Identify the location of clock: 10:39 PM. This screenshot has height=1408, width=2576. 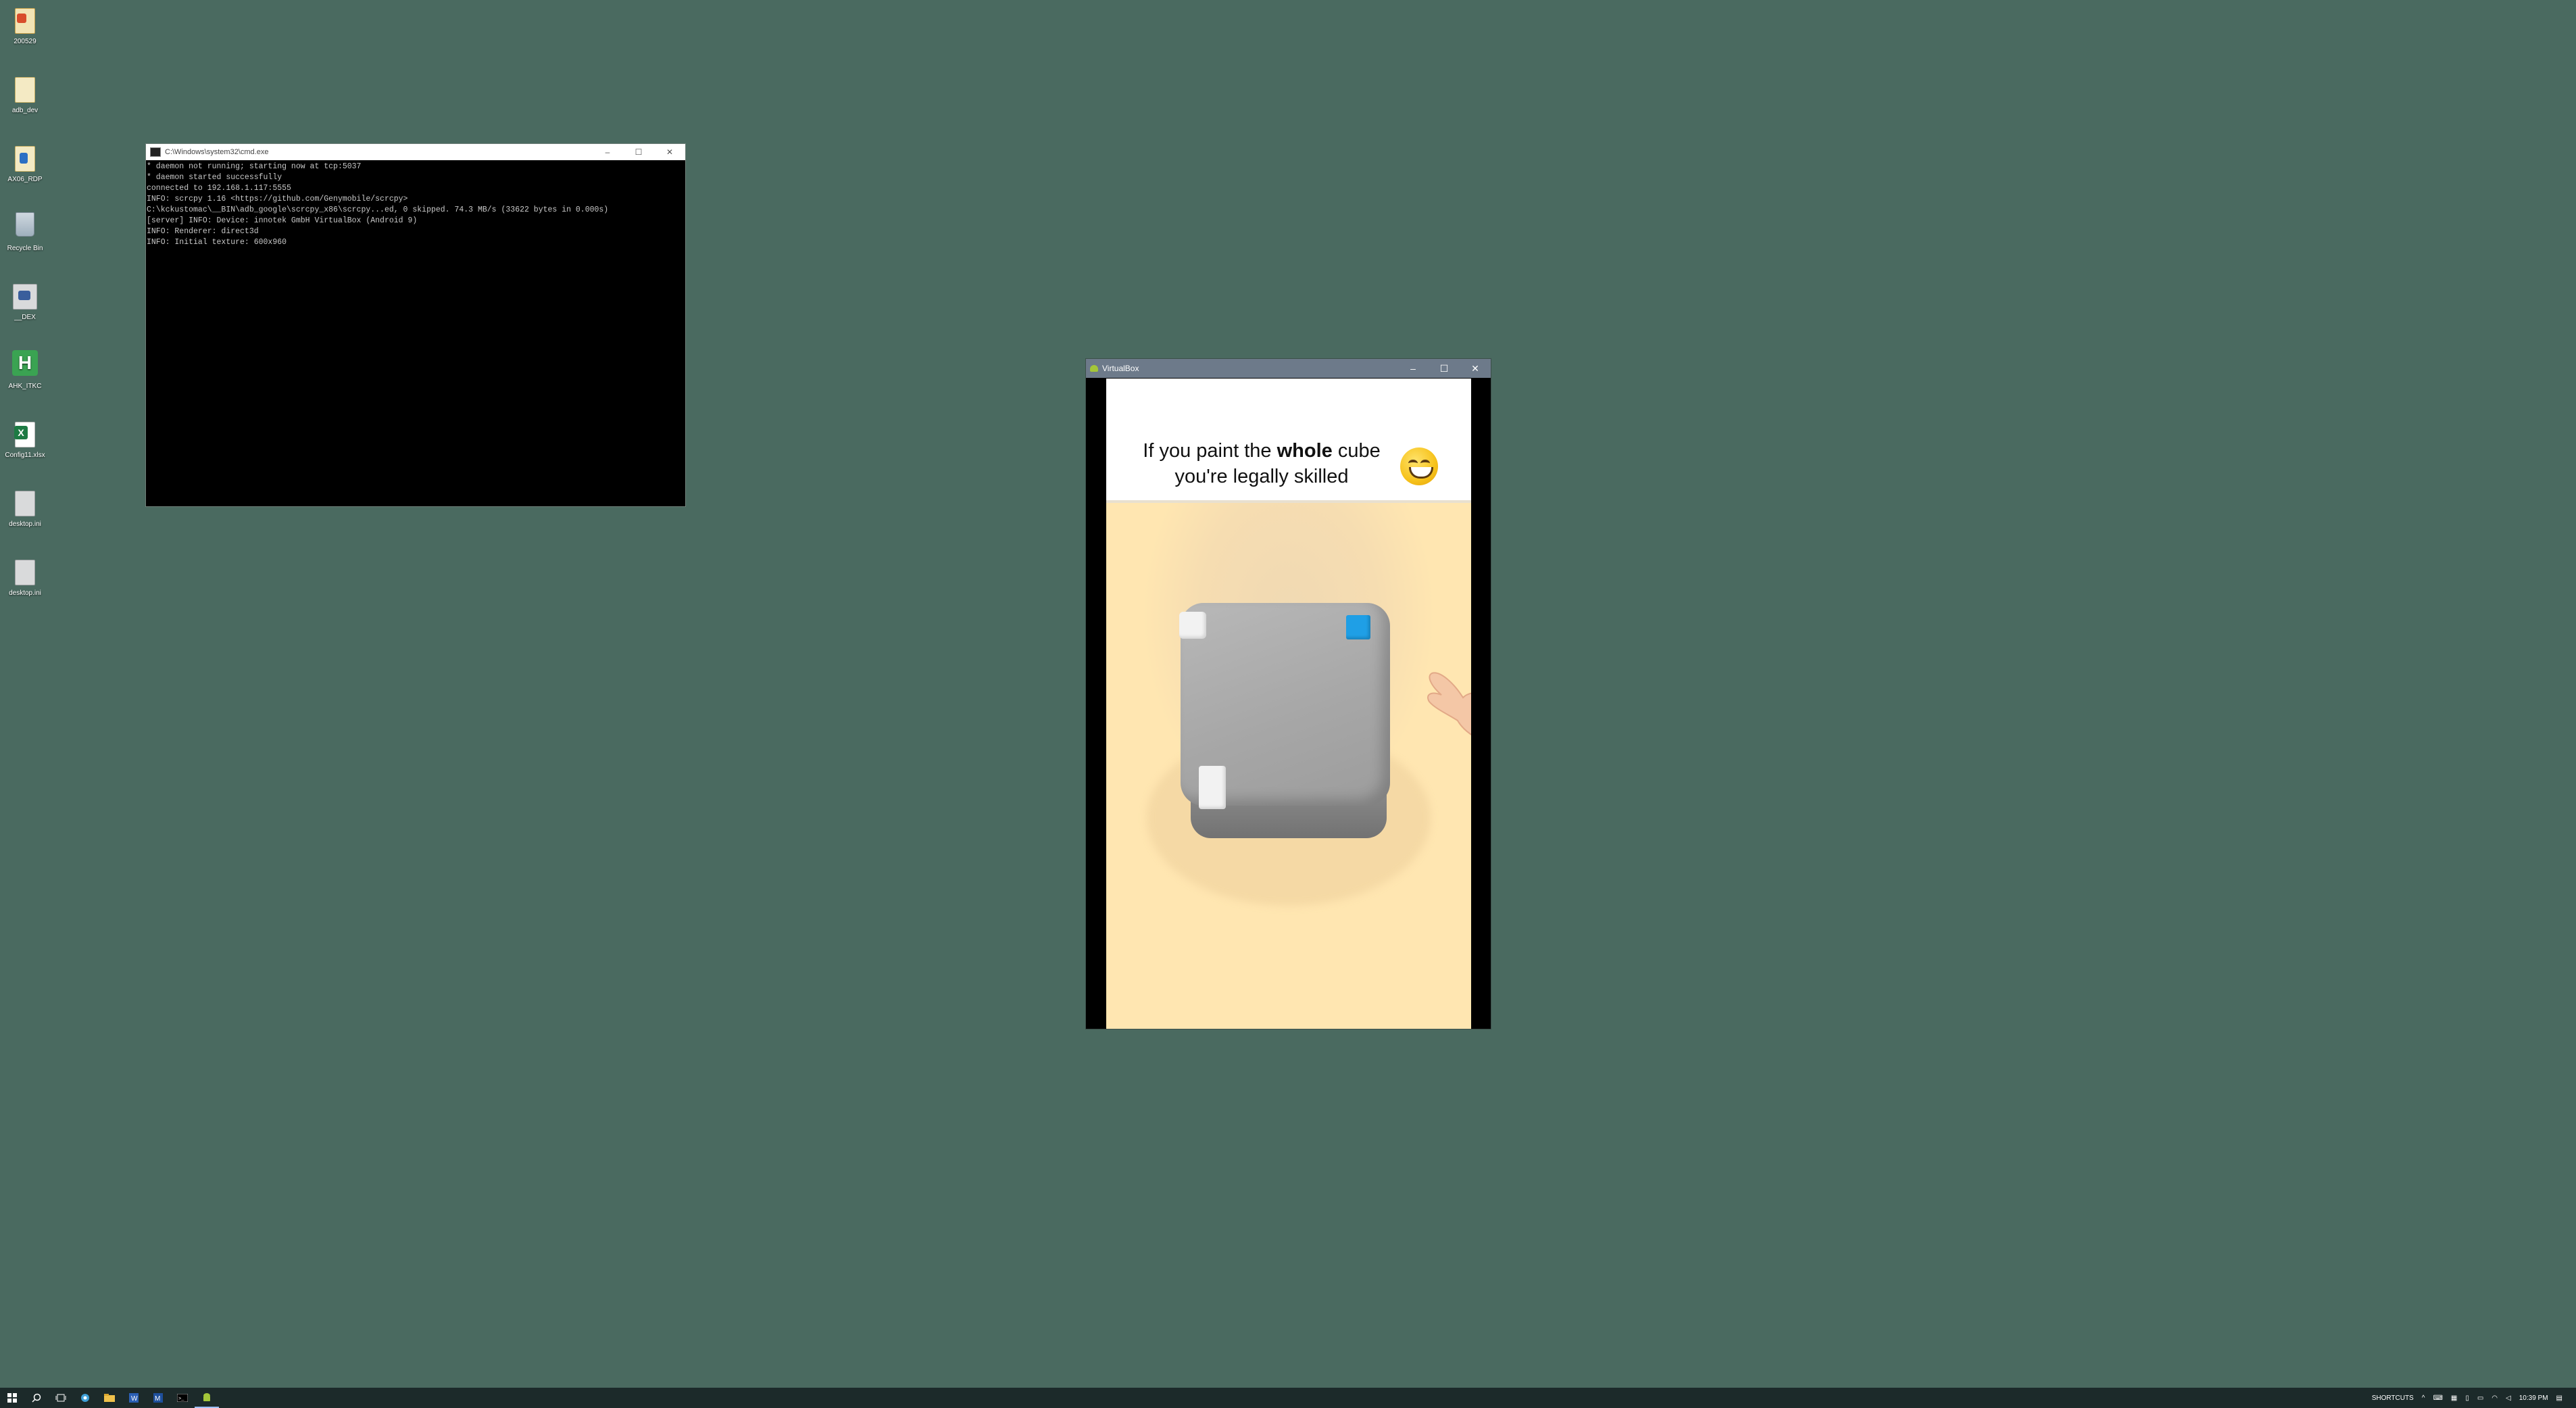
(2533, 1398).